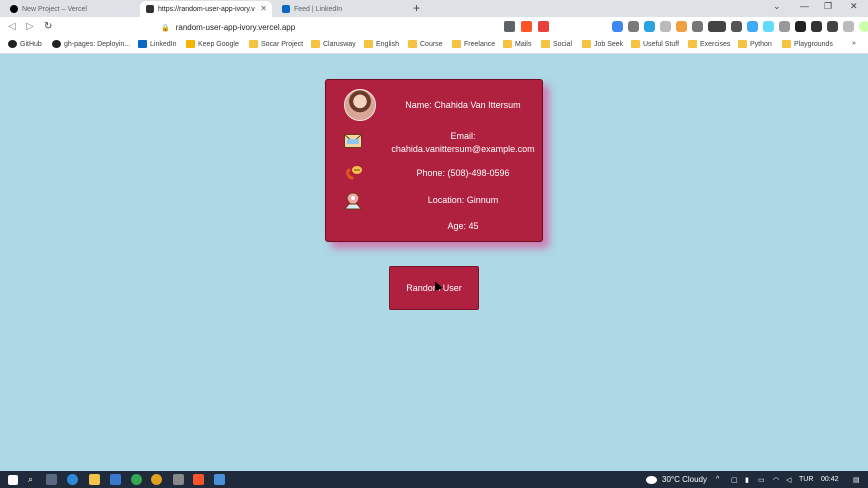 The width and height of the screenshot is (868, 488). I want to click on sidebar-icon, so click(848, 26).